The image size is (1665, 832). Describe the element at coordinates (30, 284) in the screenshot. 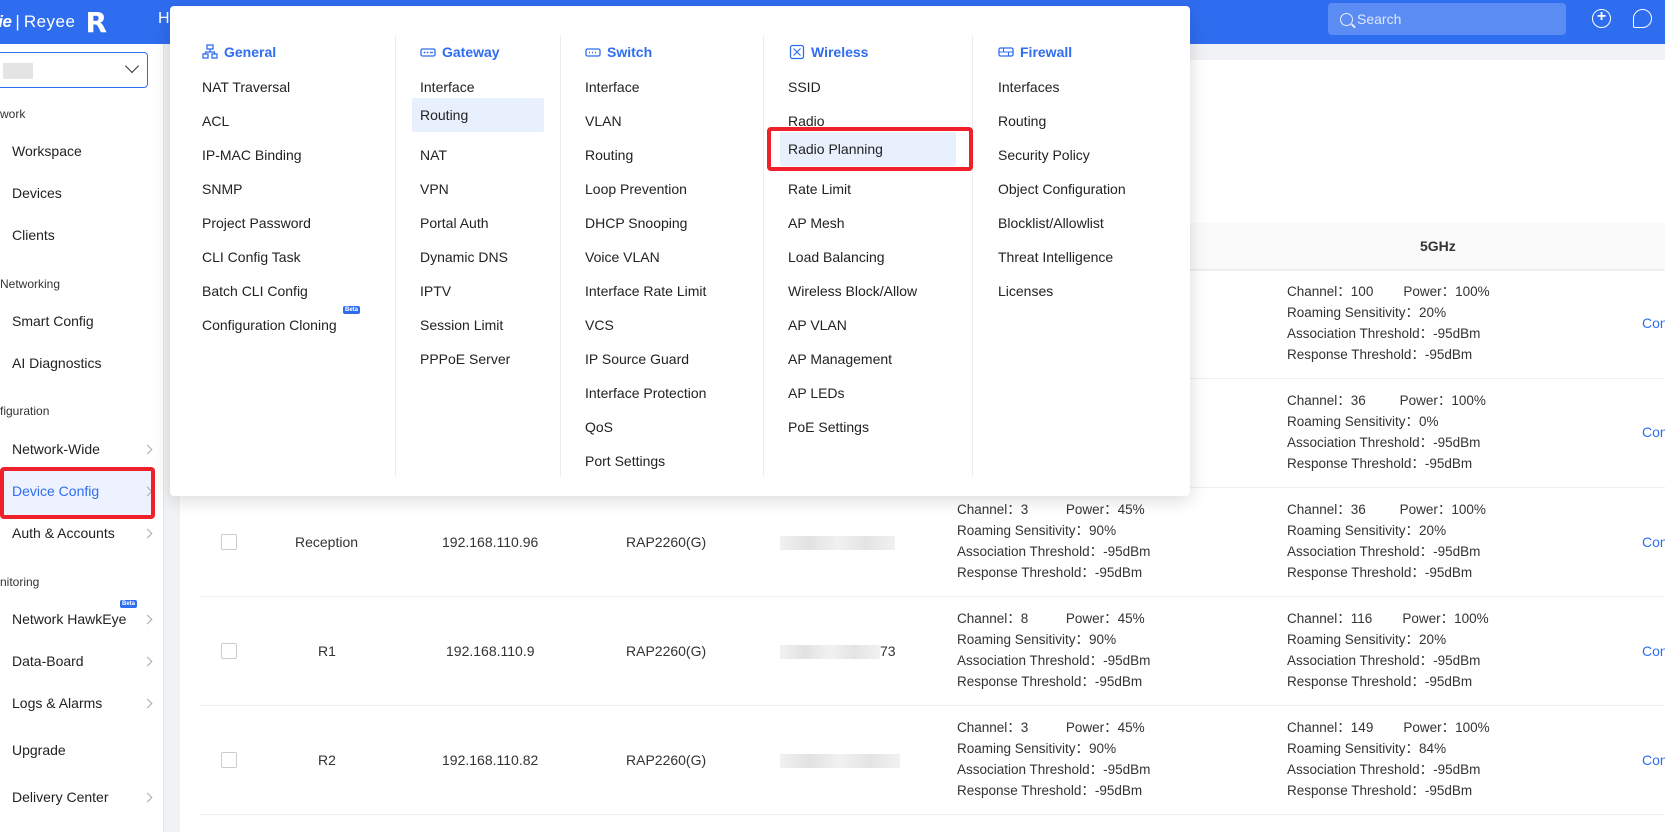

I see `section-networking: Networking` at that location.